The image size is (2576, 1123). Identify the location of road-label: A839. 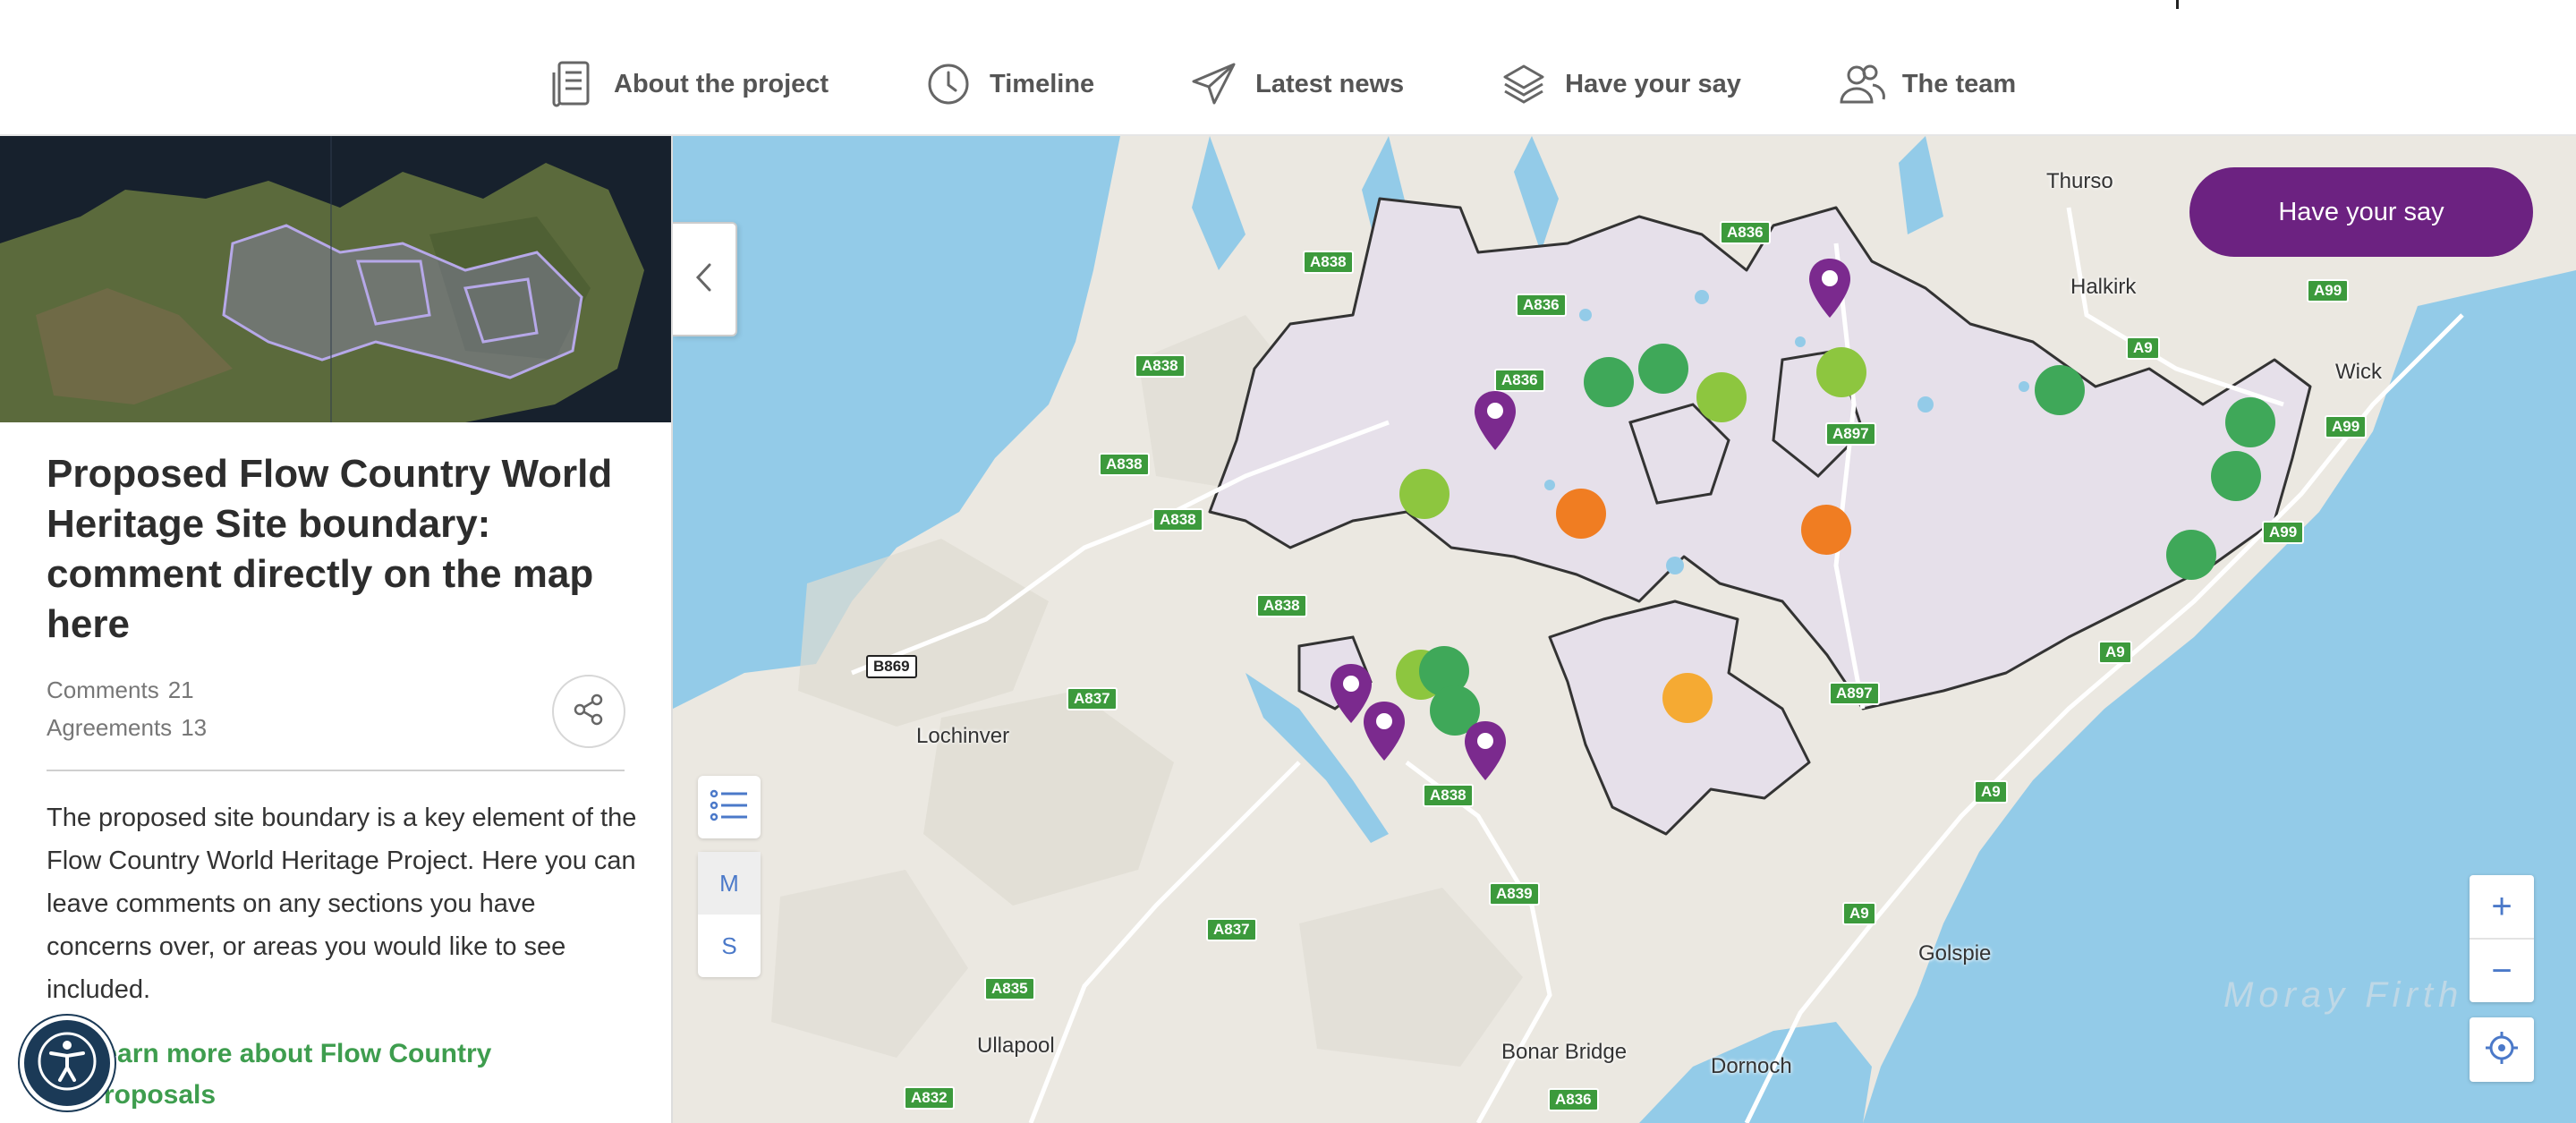
(1514, 894).